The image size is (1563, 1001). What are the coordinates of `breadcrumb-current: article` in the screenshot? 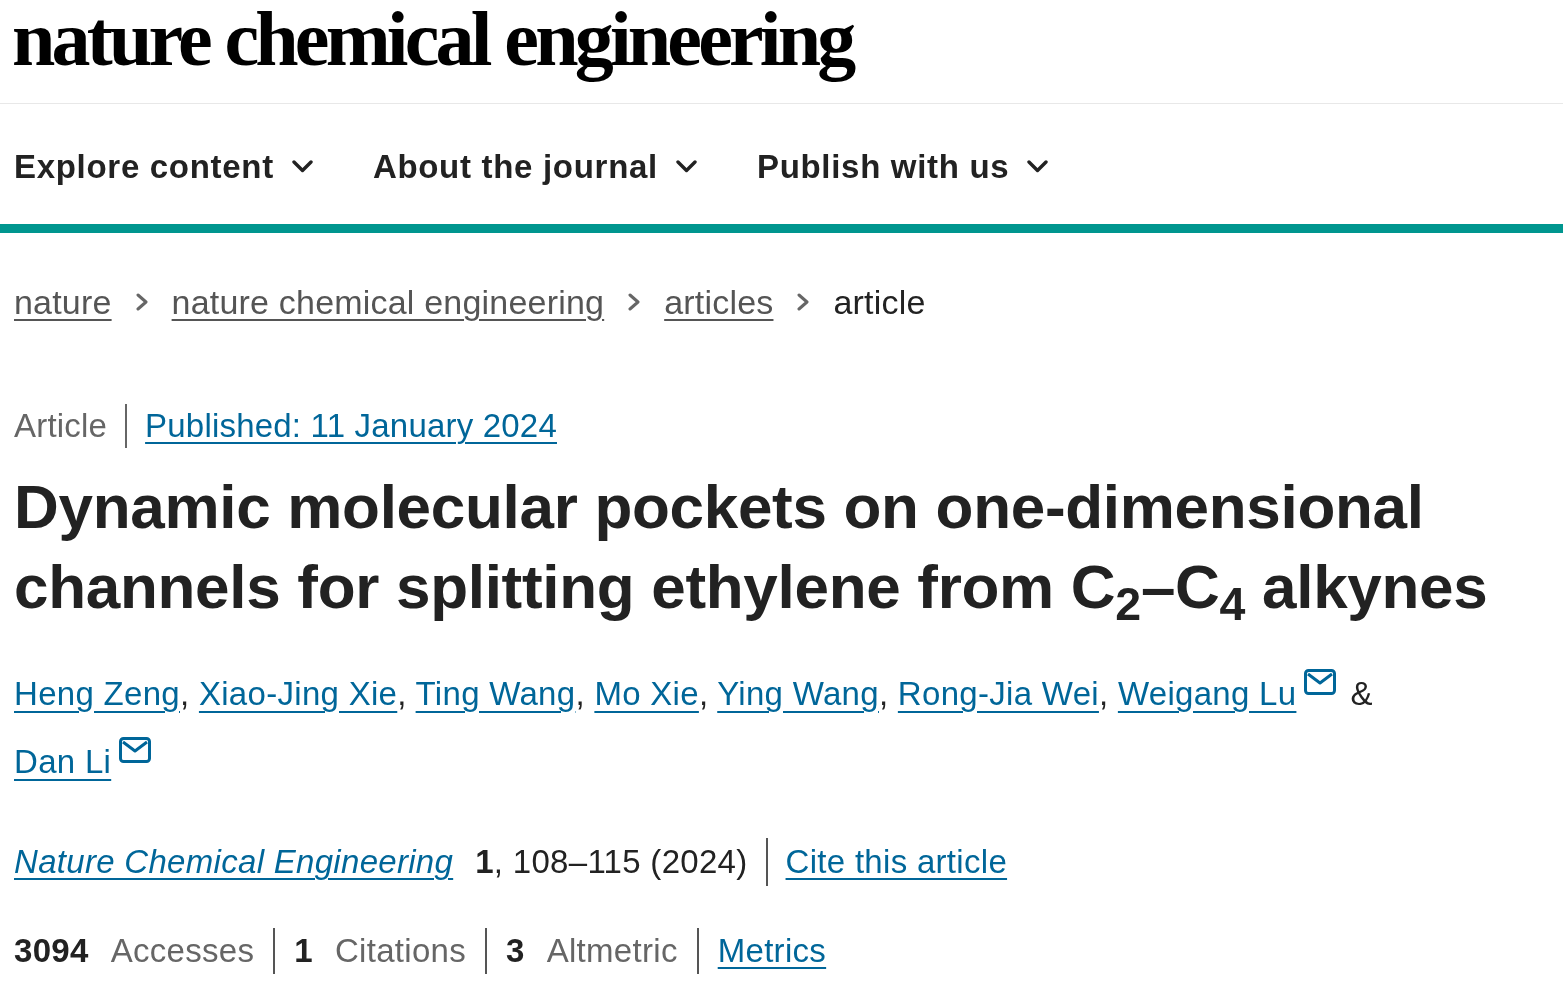 It's located at (879, 302).